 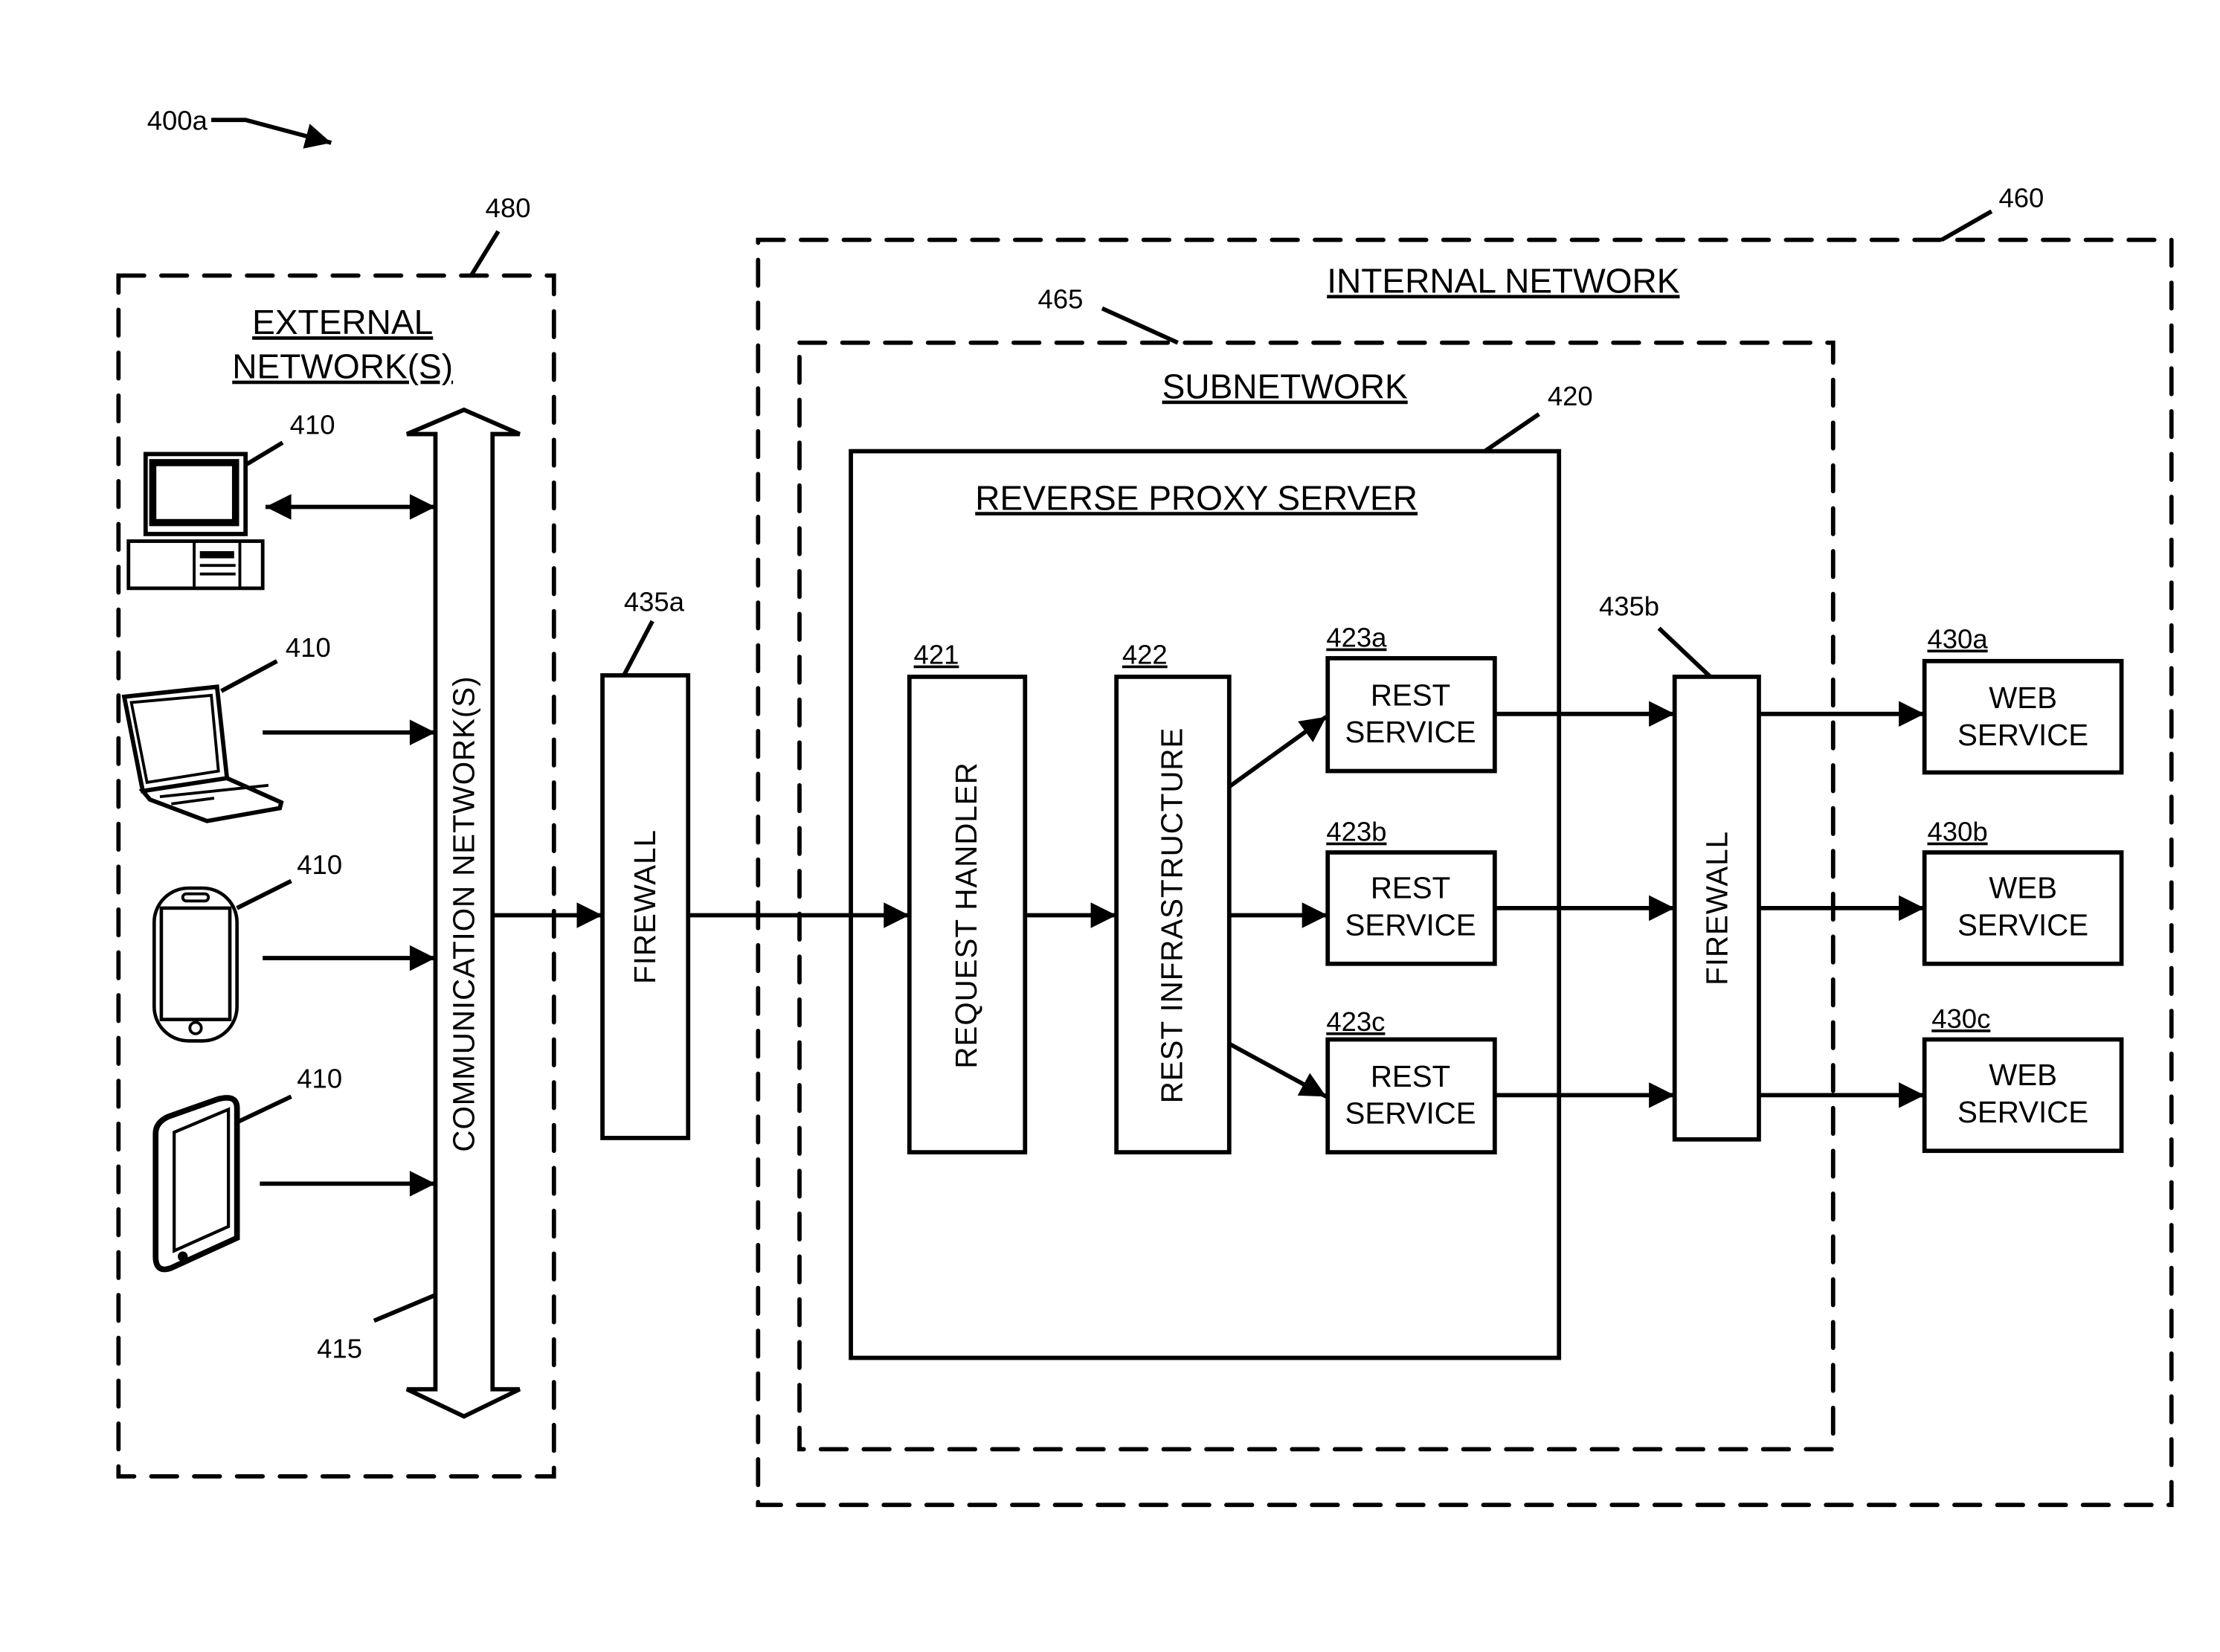 What do you see at coordinates (264, 453) in the screenshot?
I see `desktop-leader` at bounding box center [264, 453].